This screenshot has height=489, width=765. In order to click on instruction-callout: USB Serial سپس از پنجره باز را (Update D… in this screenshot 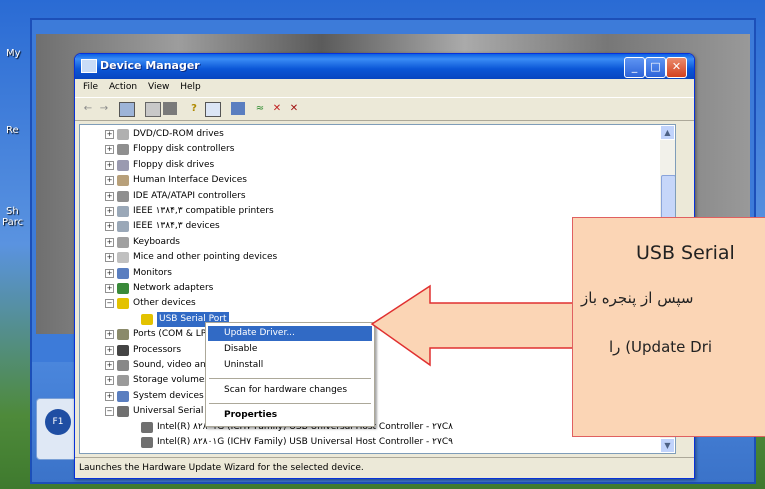, I will do `click(668, 327)`.